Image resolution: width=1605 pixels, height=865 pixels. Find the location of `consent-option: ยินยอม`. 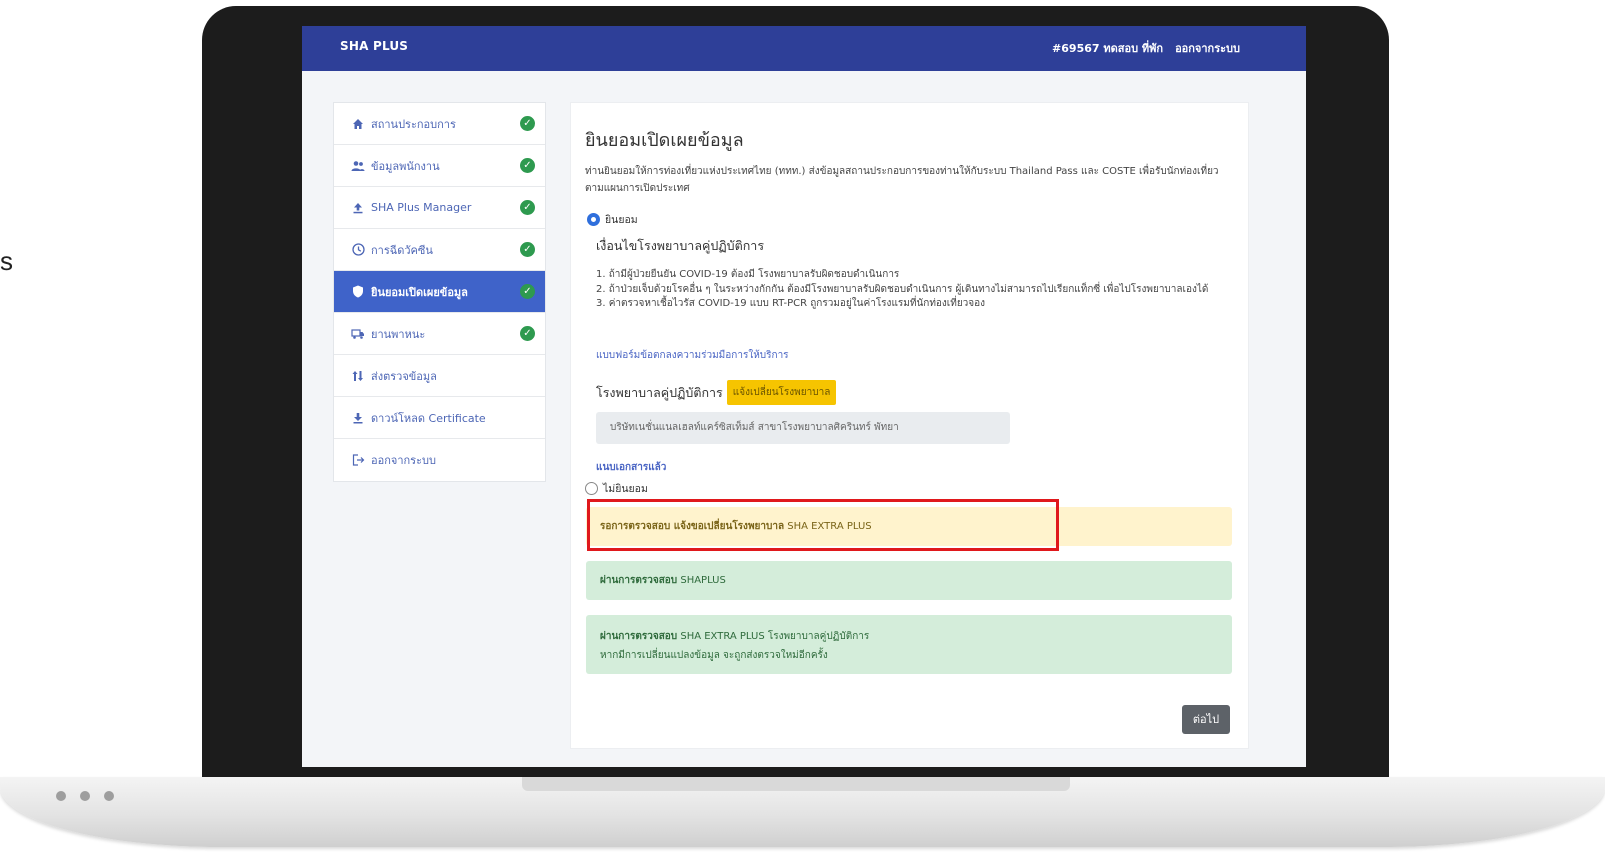

consent-option: ยินยอม is located at coordinates (612, 219).